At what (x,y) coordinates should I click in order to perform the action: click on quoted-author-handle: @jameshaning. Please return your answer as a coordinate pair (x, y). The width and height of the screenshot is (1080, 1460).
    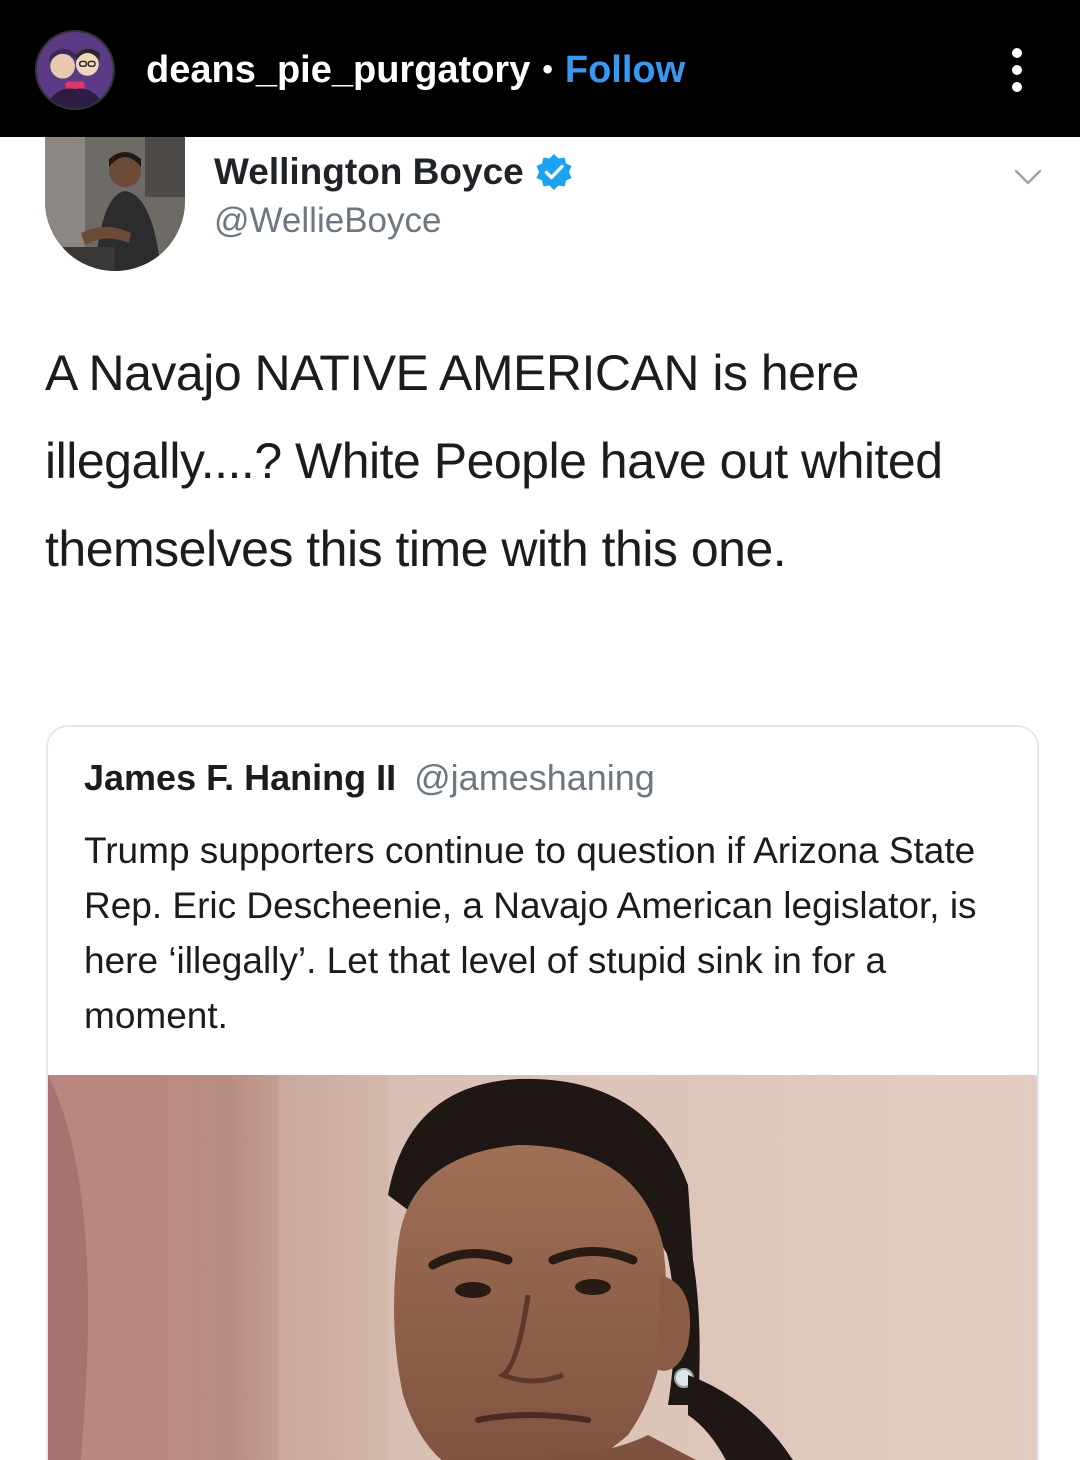
    Looking at the image, I should click on (534, 777).